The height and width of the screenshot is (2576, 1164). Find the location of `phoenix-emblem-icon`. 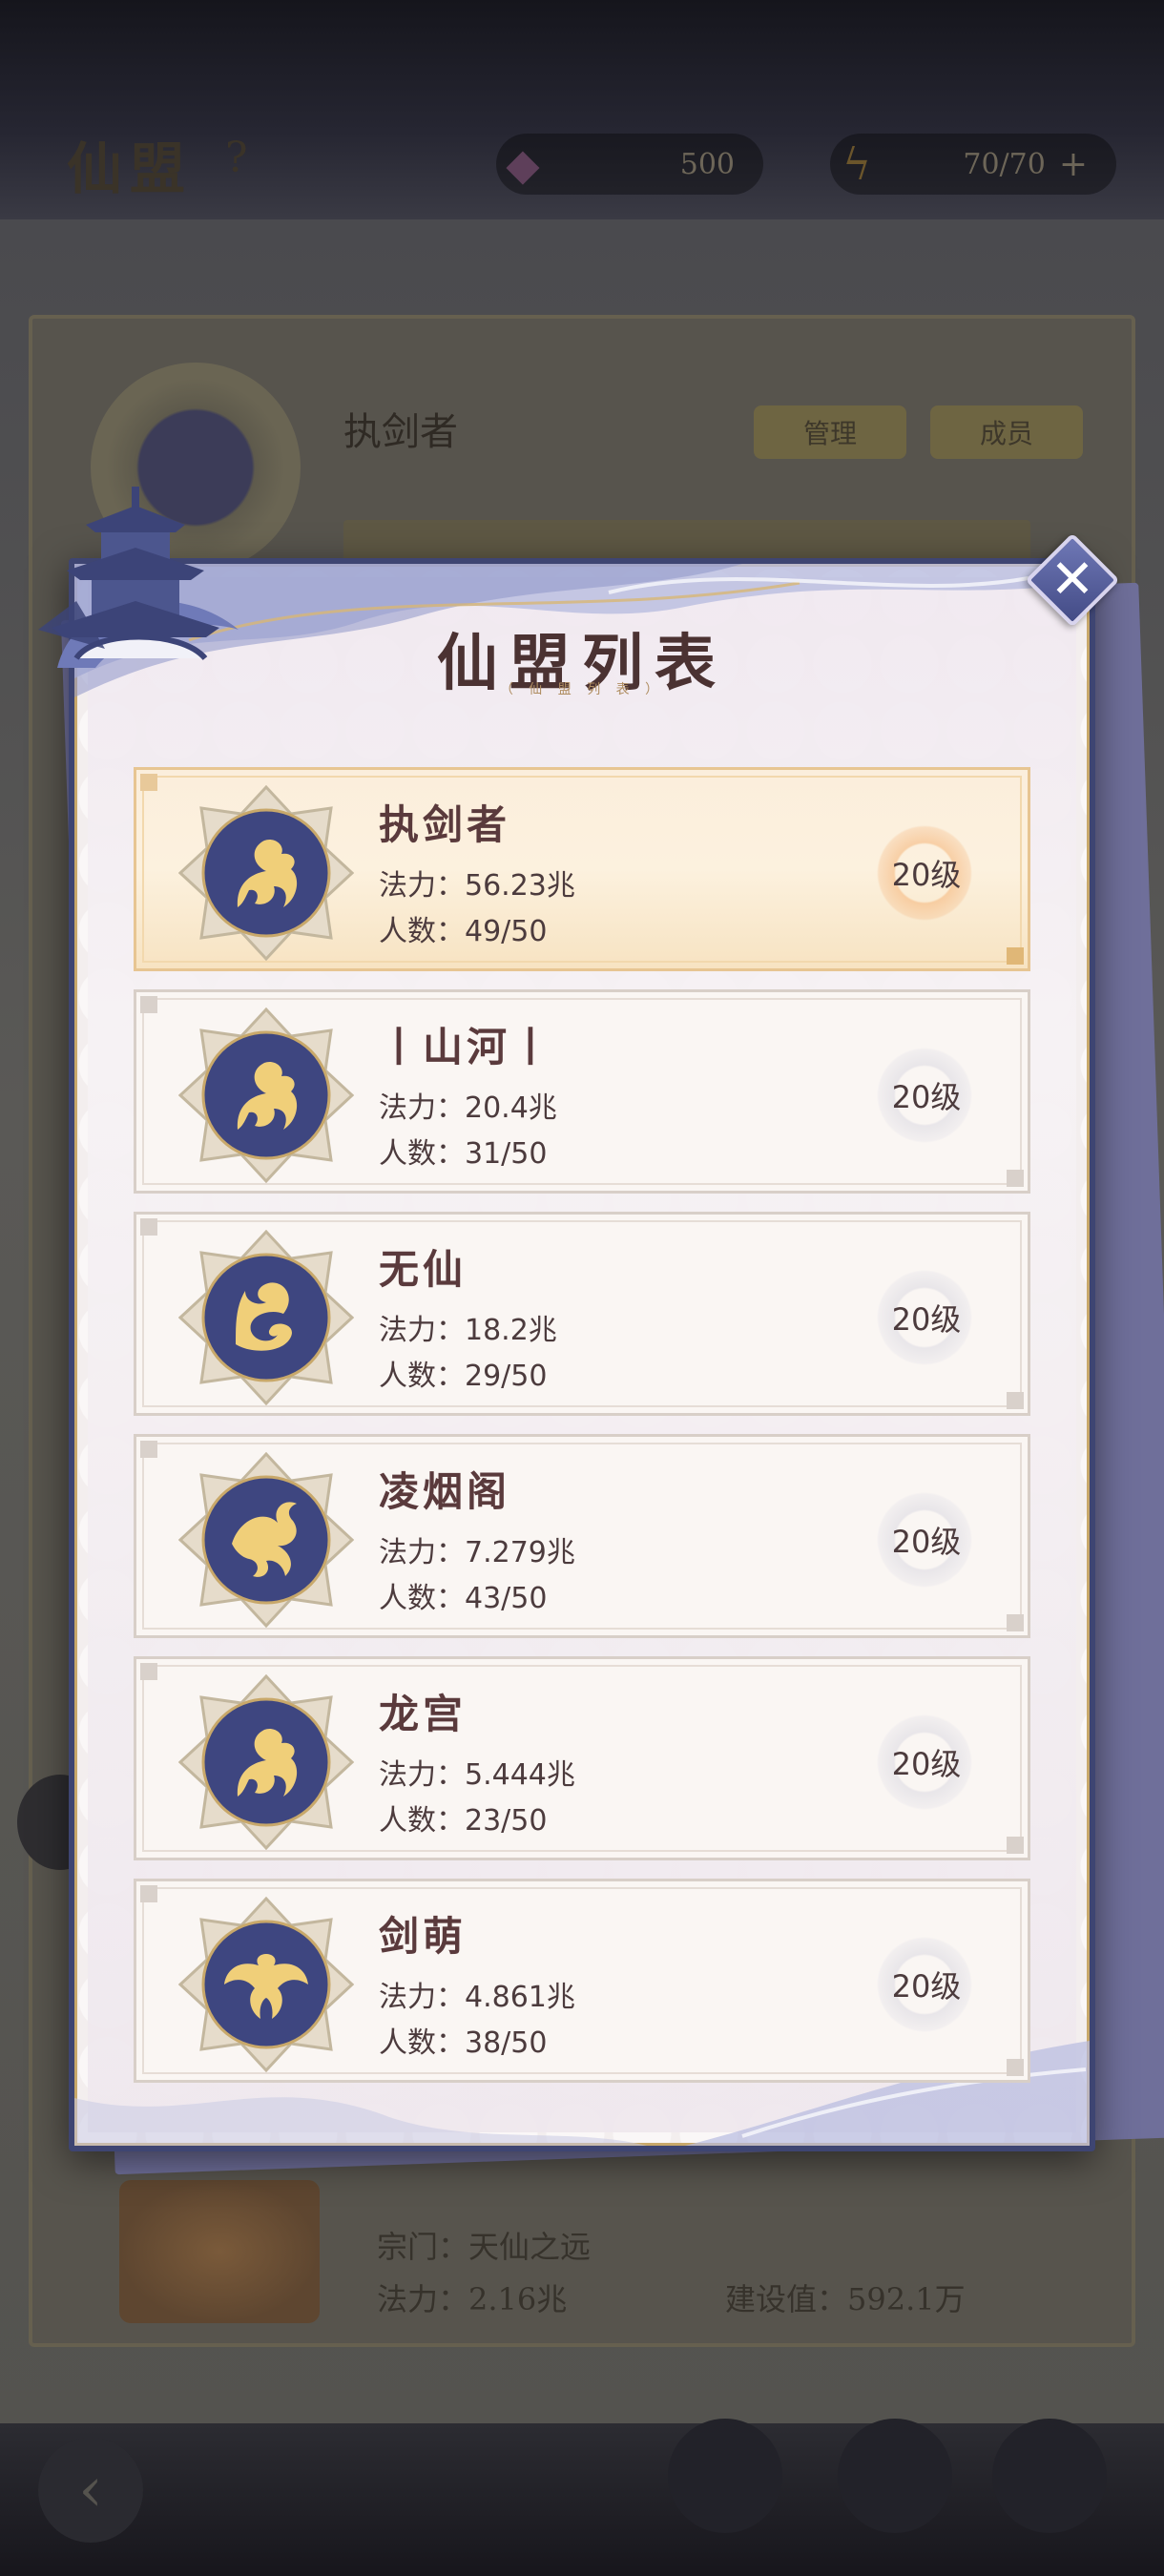

phoenix-emblem-icon is located at coordinates (266, 1540).